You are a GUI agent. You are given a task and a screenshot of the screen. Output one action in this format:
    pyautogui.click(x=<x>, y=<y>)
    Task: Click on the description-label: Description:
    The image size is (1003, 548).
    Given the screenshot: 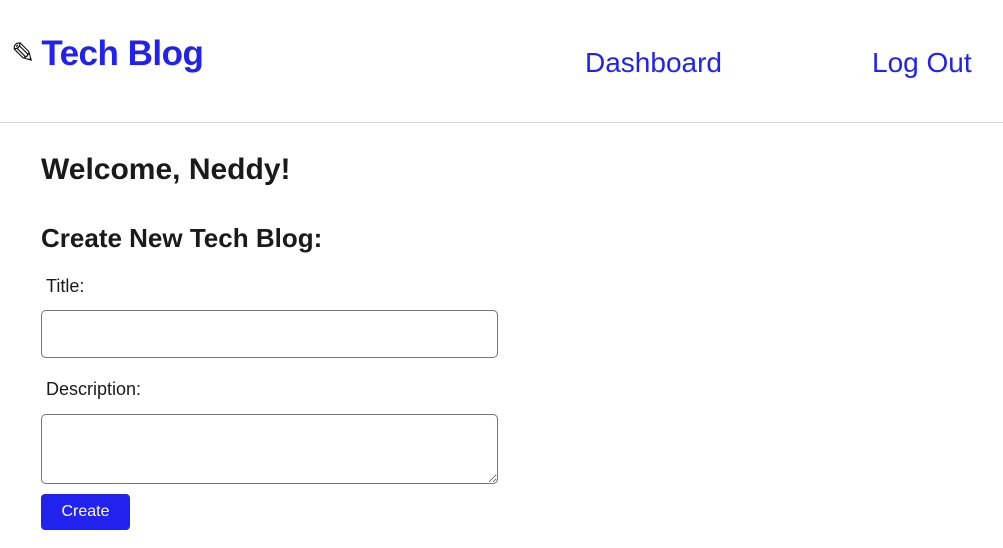 What is the action you would take?
    pyautogui.click(x=94, y=389)
    